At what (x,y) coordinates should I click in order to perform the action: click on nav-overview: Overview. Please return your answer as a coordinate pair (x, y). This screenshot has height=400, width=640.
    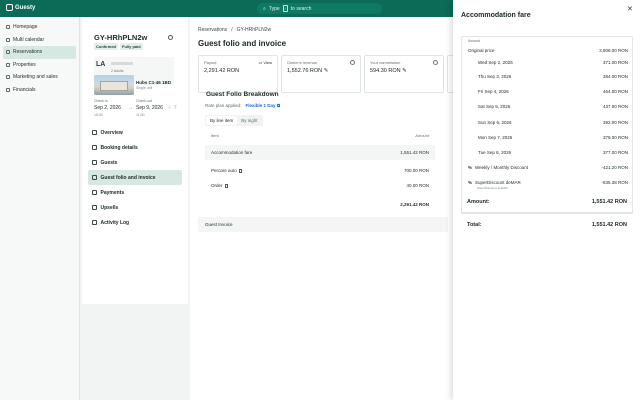
    Looking at the image, I should click on (135, 132).